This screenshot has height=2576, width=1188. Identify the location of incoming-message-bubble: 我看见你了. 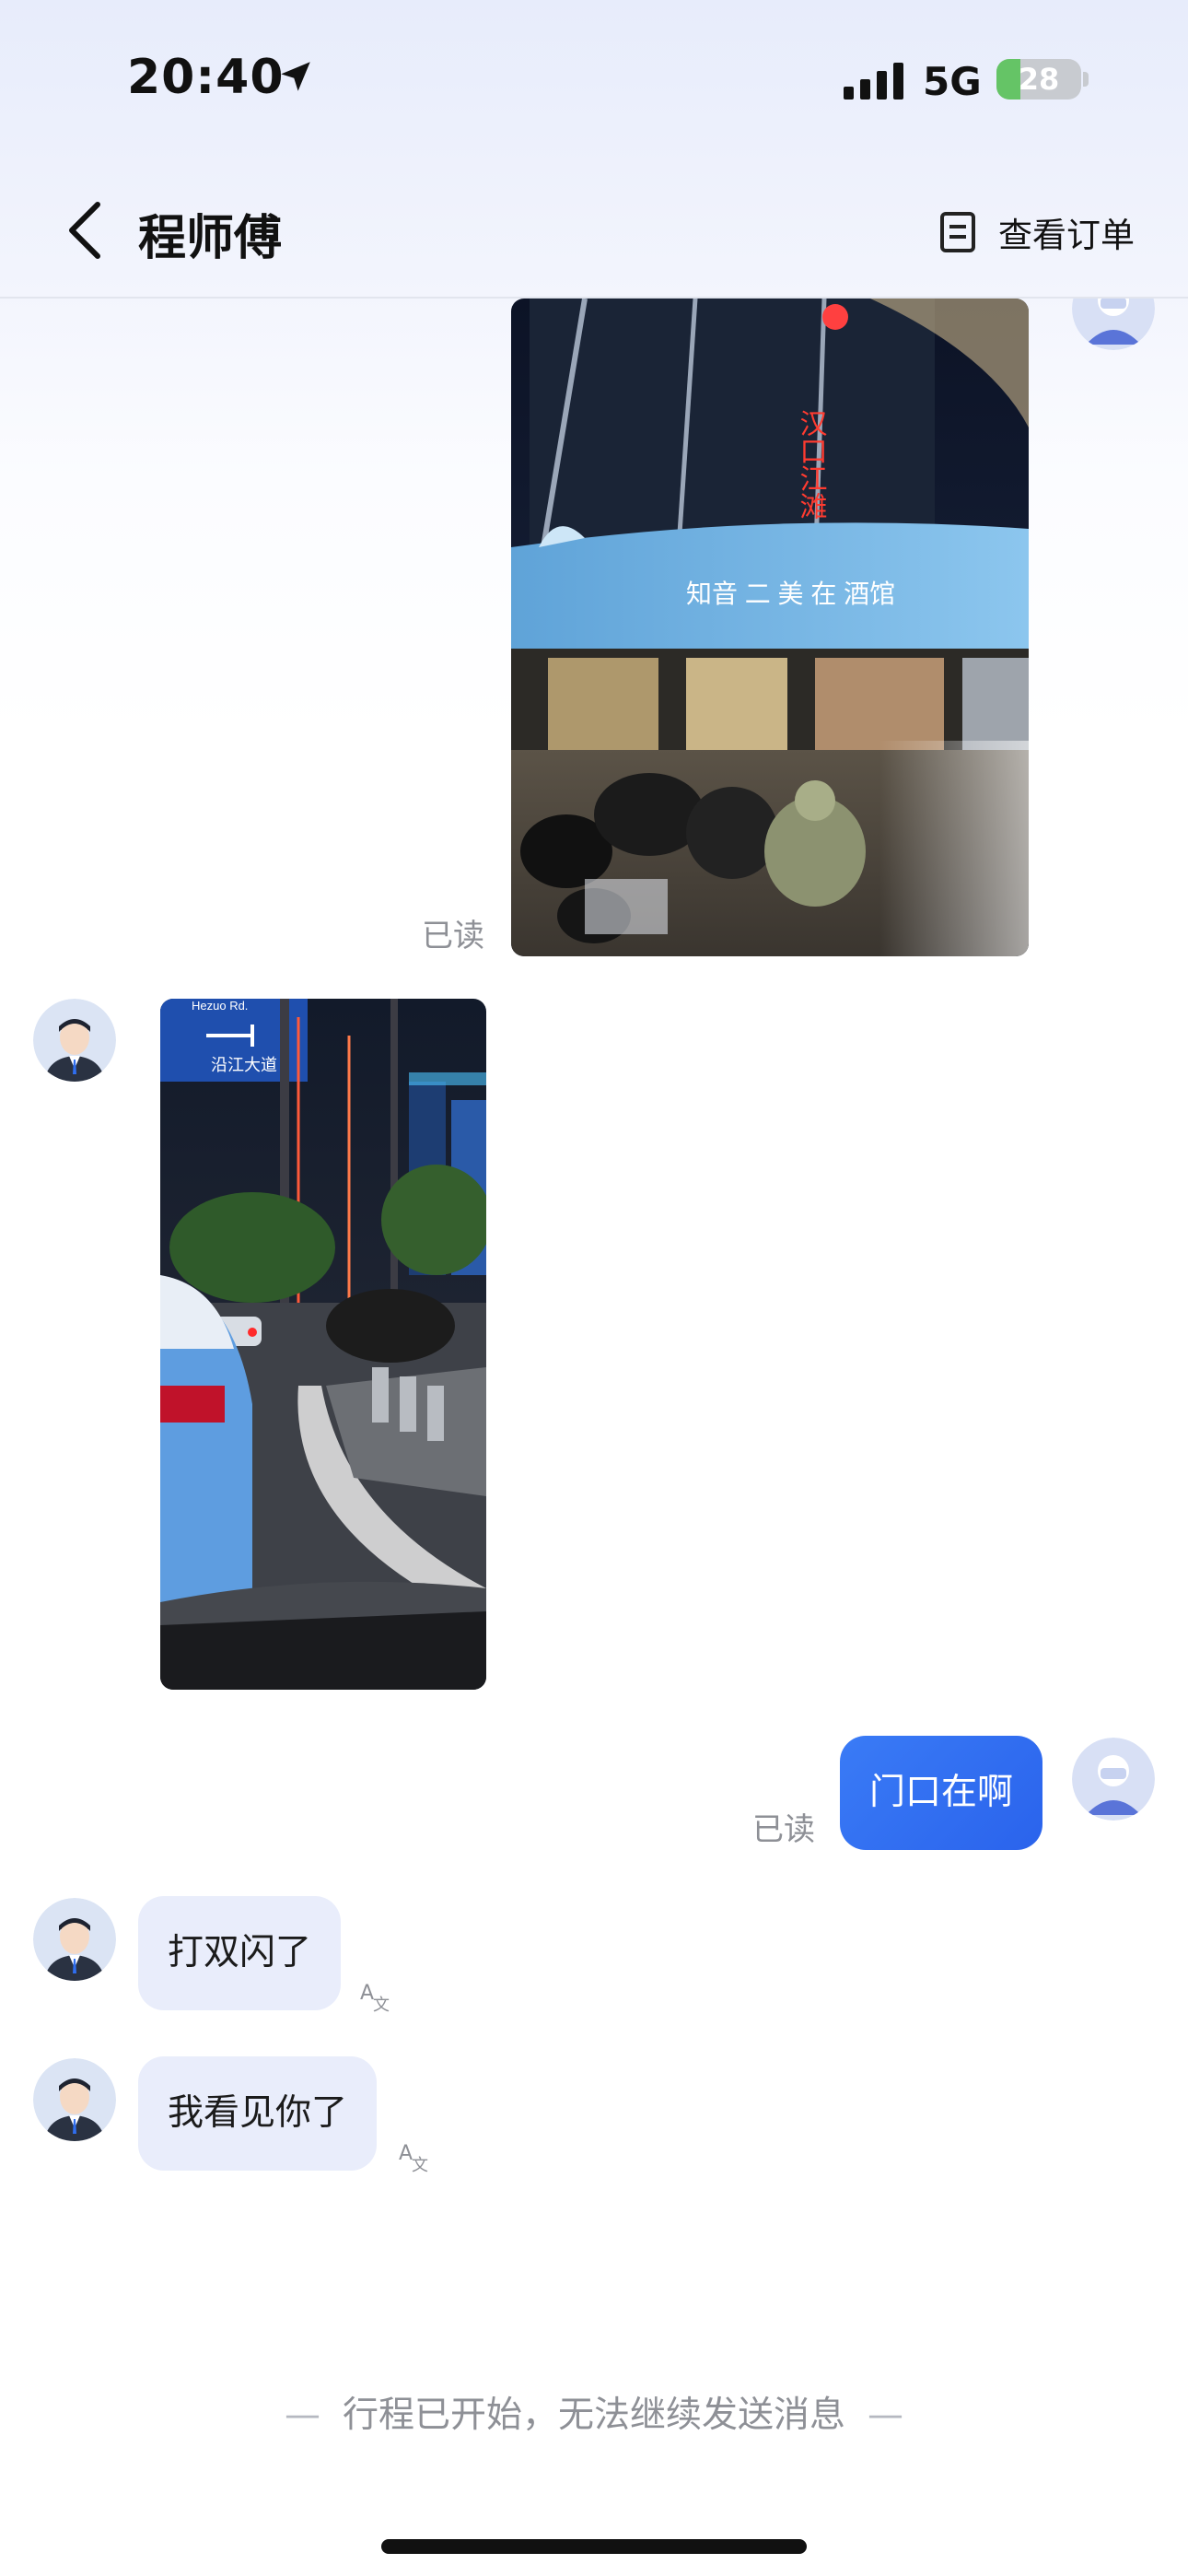
(258, 2113).